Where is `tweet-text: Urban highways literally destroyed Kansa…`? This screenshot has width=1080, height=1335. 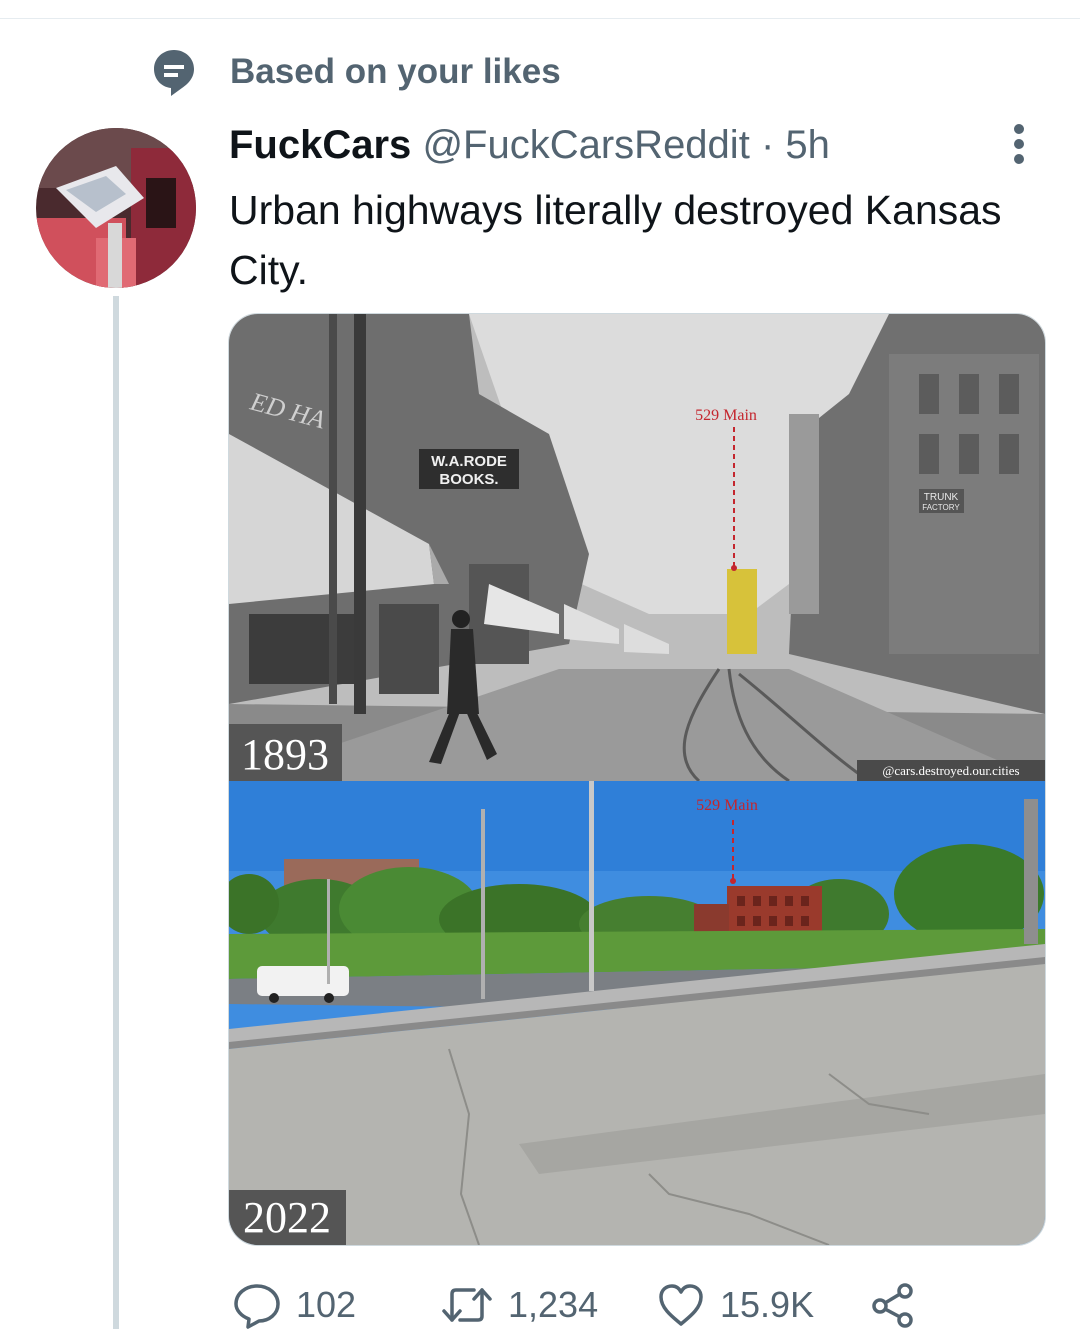
tweet-text: Urban highways literally destroyed Kansa… is located at coordinates (615, 240).